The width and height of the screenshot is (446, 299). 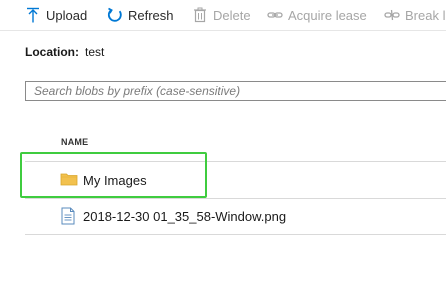 What do you see at coordinates (327, 15) in the screenshot?
I see `acquire-lease-label: Acquire lease` at bounding box center [327, 15].